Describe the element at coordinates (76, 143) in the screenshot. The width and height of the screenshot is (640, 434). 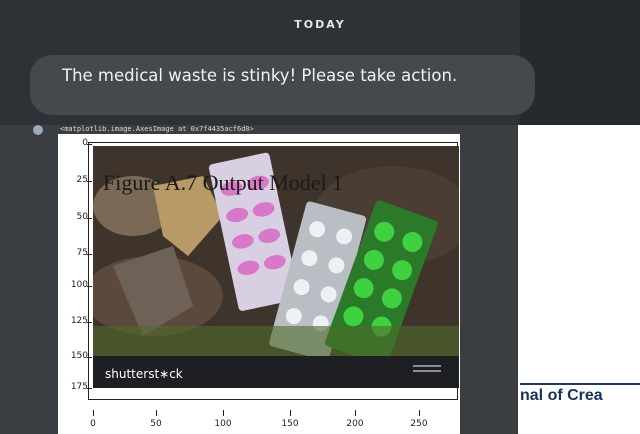
I see `y-tick-label: 0` at that location.